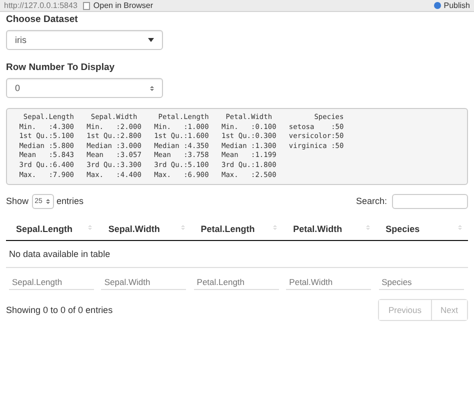 This screenshot has height=419, width=474. I want to click on field-label: Row Number To Display, so click(61, 67).